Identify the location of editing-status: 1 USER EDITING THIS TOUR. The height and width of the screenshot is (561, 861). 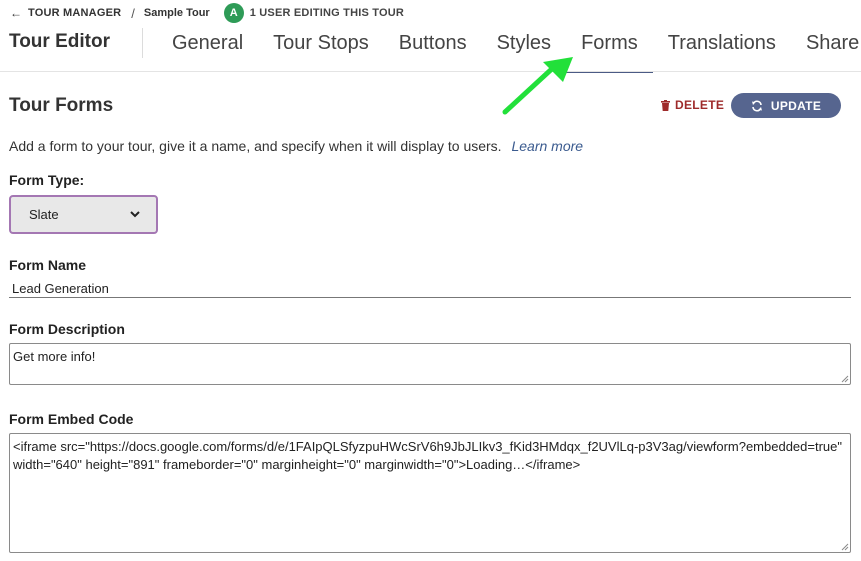
(327, 13).